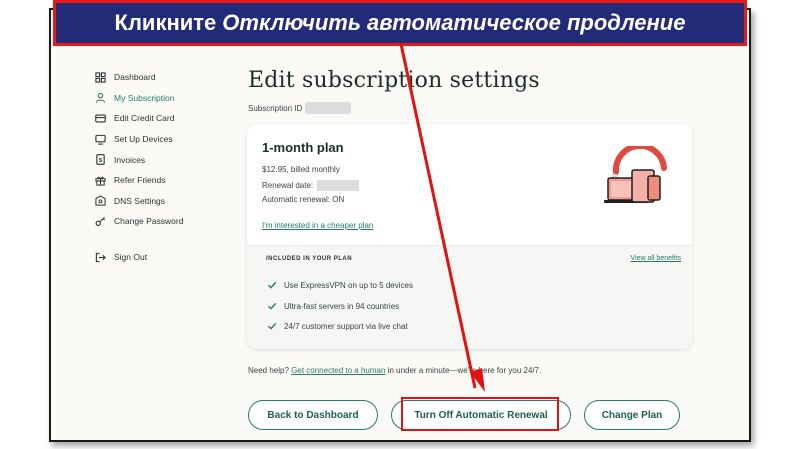 The image size is (800, 449). What do you see at coordinates (100, 98) in the screenshot?
I see `user-icon` at bounding box center [100, 98].